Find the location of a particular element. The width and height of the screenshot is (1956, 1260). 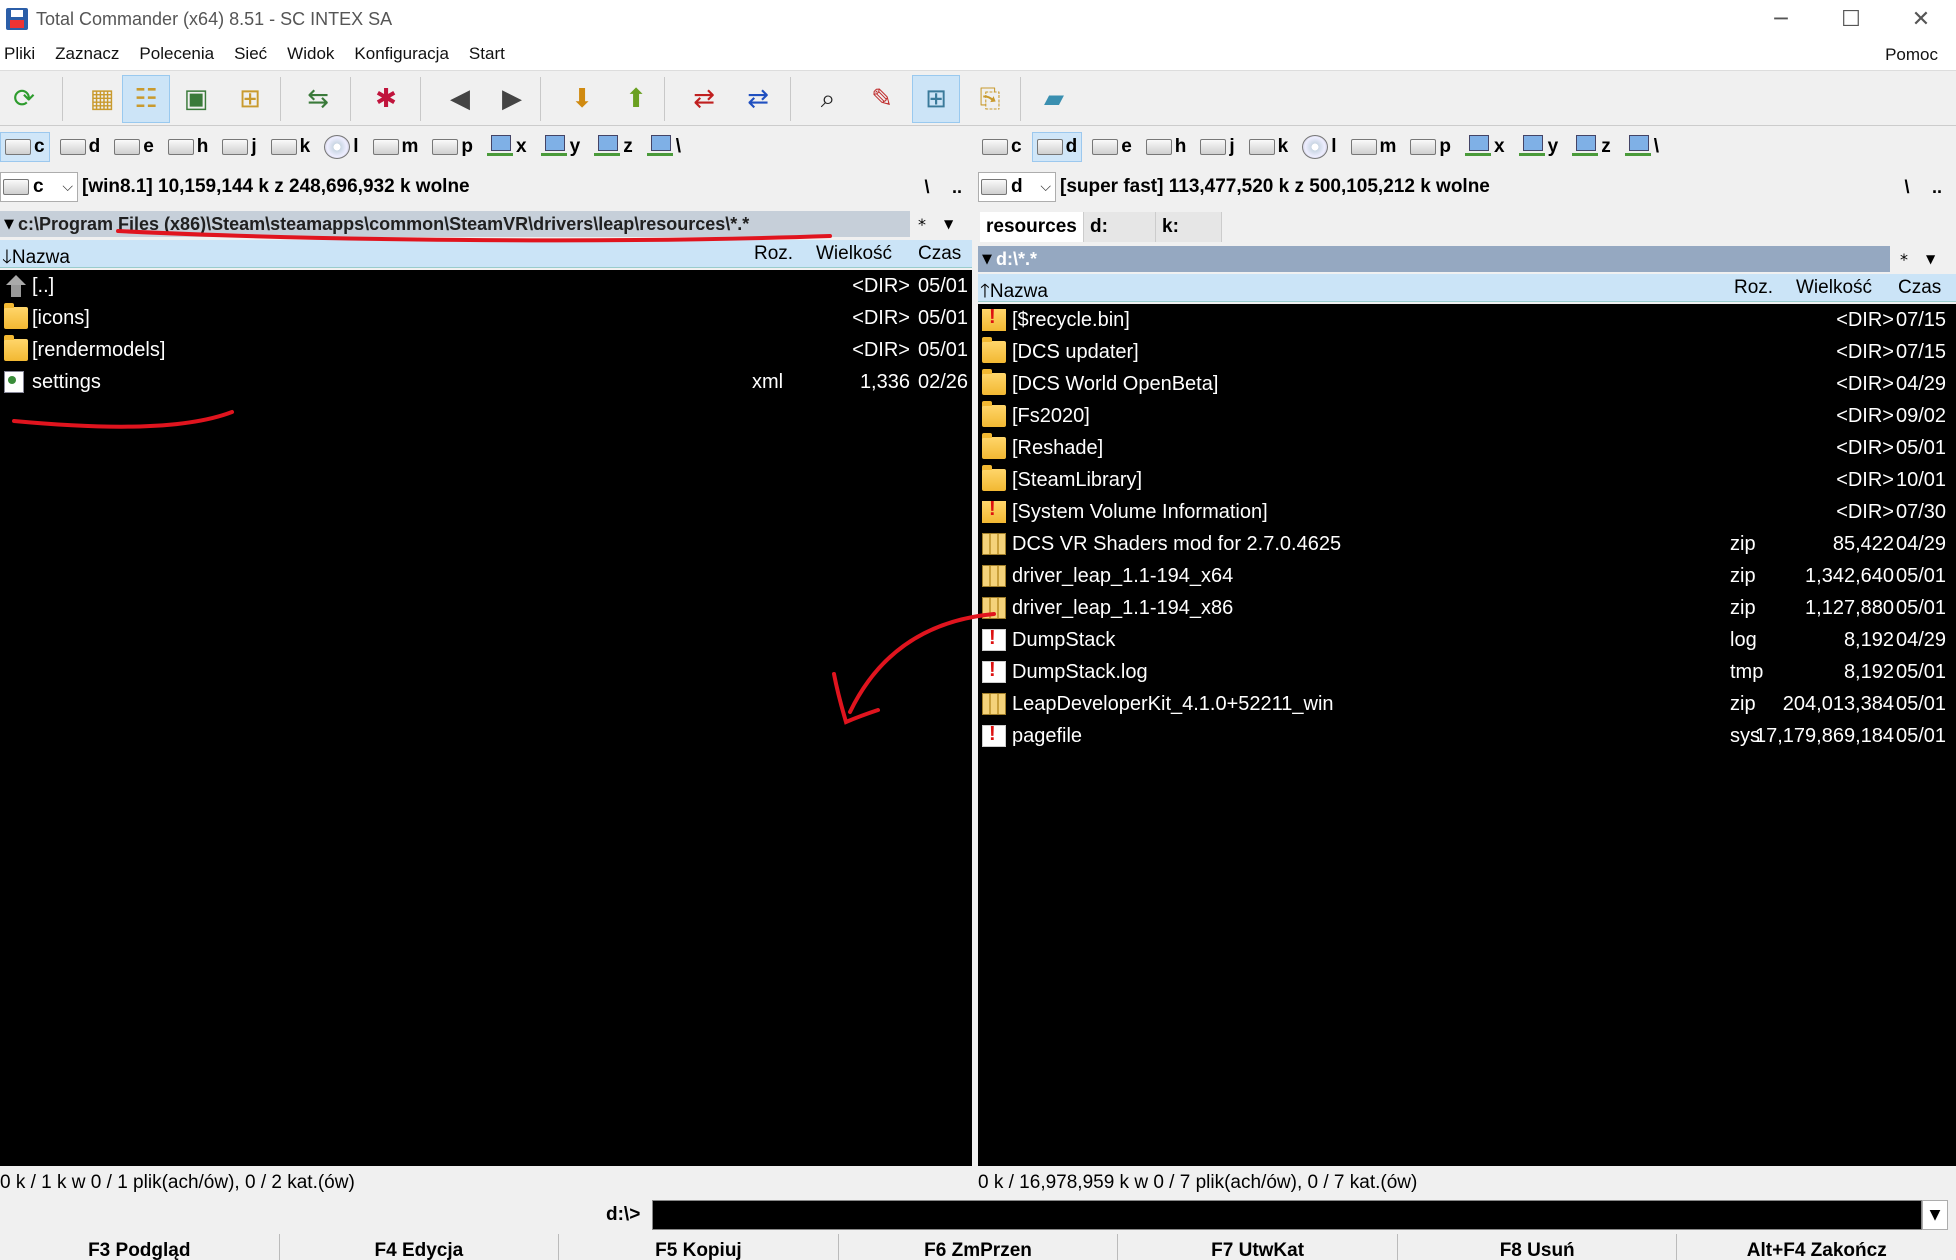

file-row: driver_leap_1.1-194_x64 zip 1,342,640 05/01 is located at coordinates (1467, 578).